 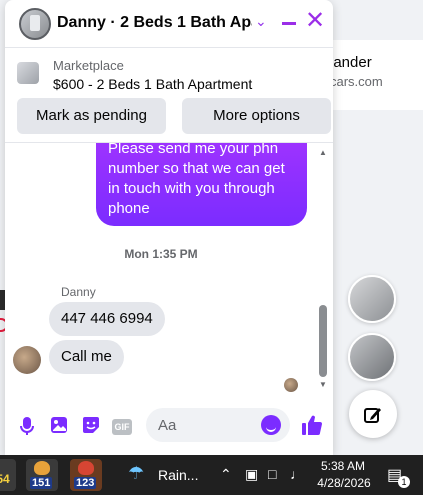 What do you see at coordinates (91, 116) in the screenshot?
I see `mark-as-pending-button: Mark as pending` at bounding box center [91, 116].